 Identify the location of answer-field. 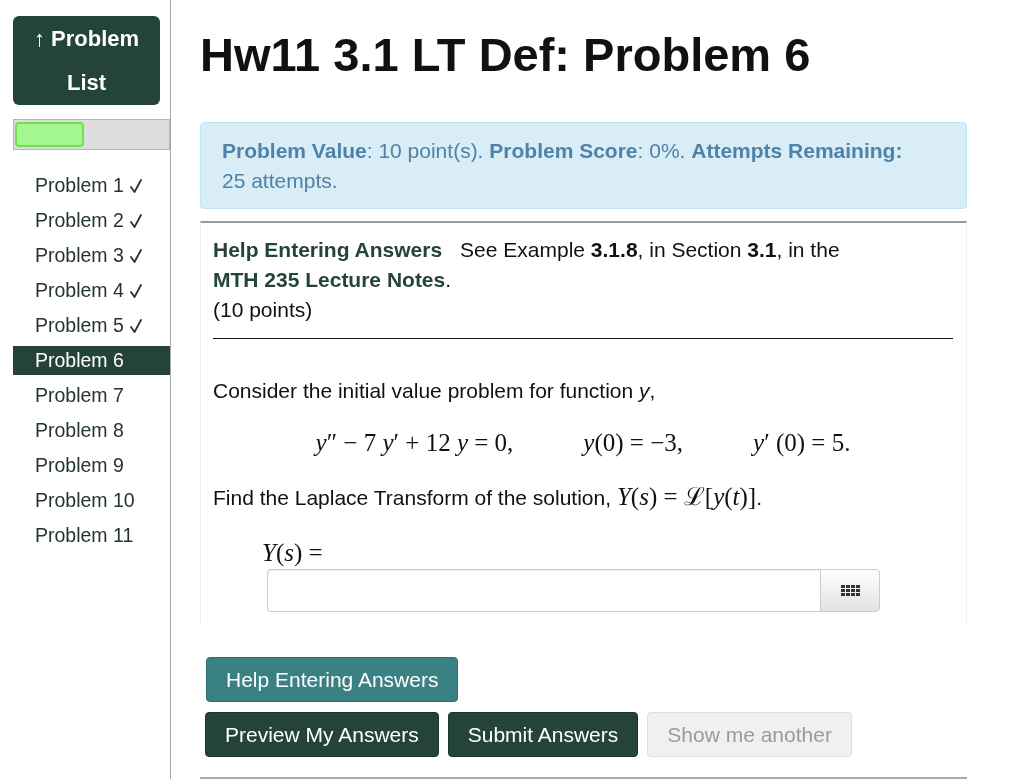
(543, 590).